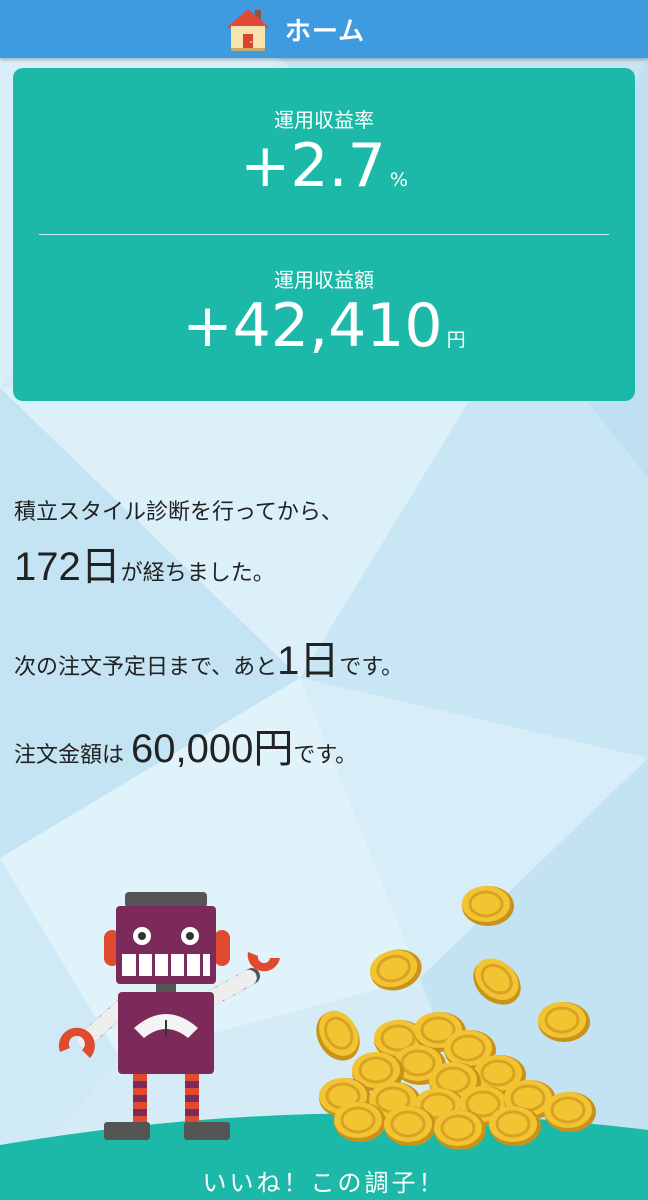  I want to click on next-order-days-value: 1日, so click(308, 661).